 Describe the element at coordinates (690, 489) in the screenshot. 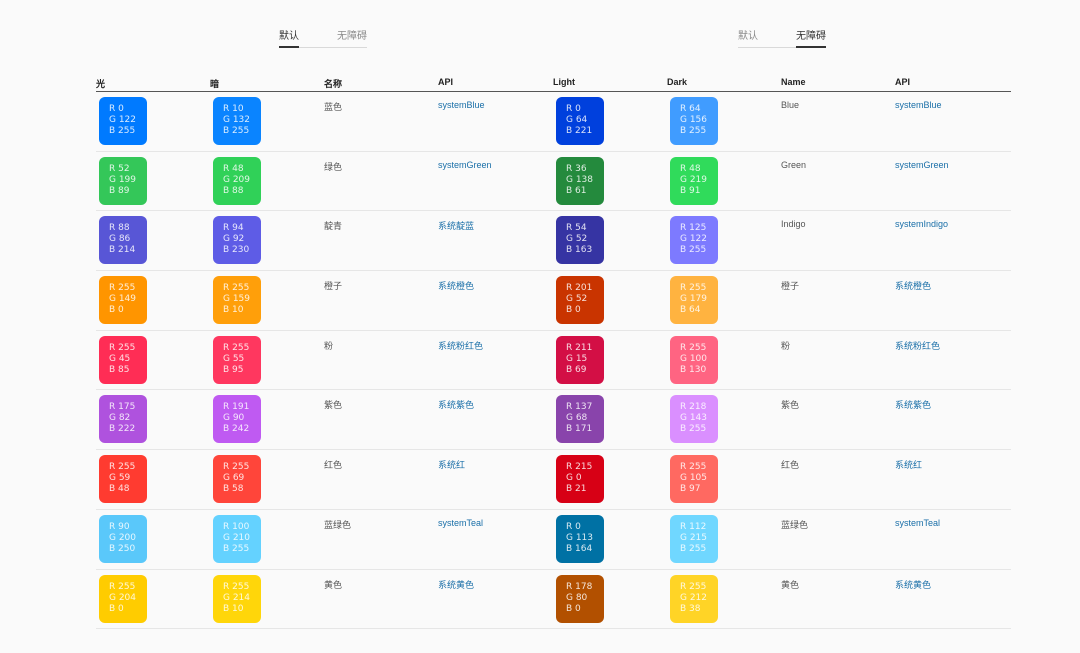

I see `b-value: B 97` at that location.